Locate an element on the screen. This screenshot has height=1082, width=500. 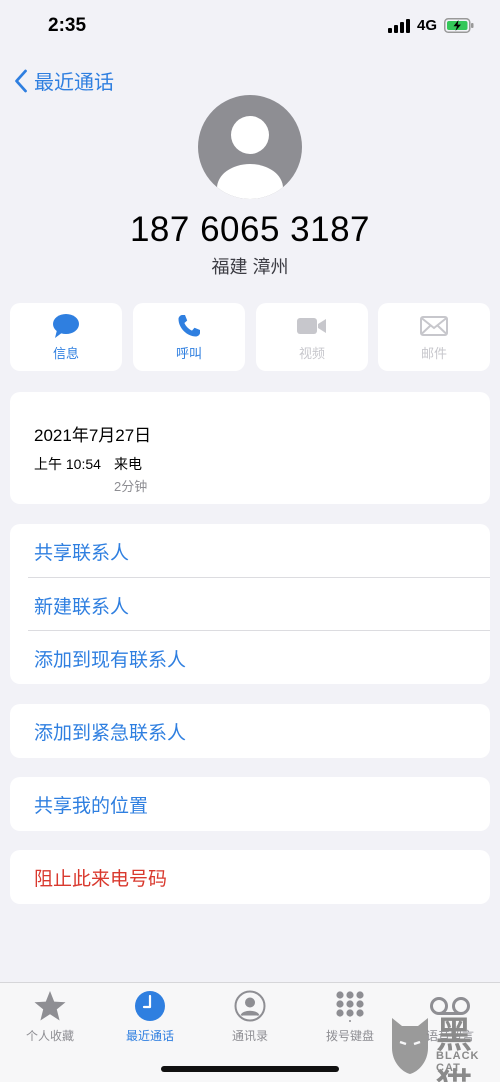
caller-location: 福建 漳州 is located at coordinates (250, 267).